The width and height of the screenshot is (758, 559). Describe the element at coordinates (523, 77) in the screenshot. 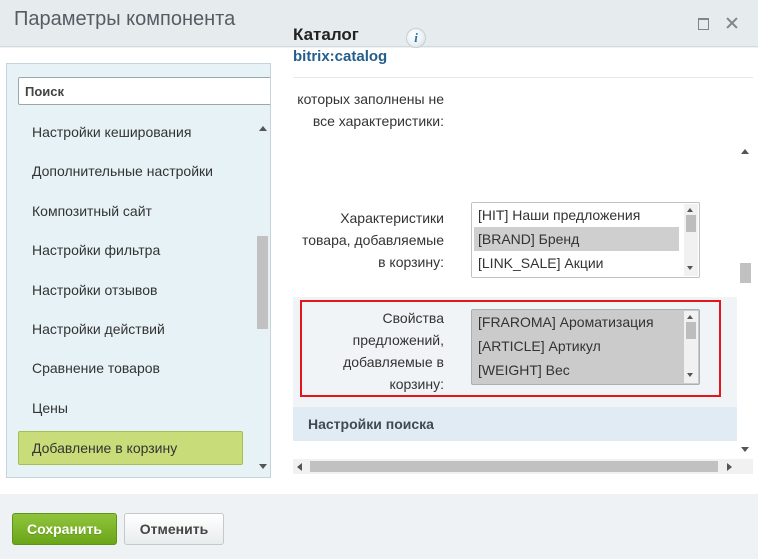

I see `divider` at that location.